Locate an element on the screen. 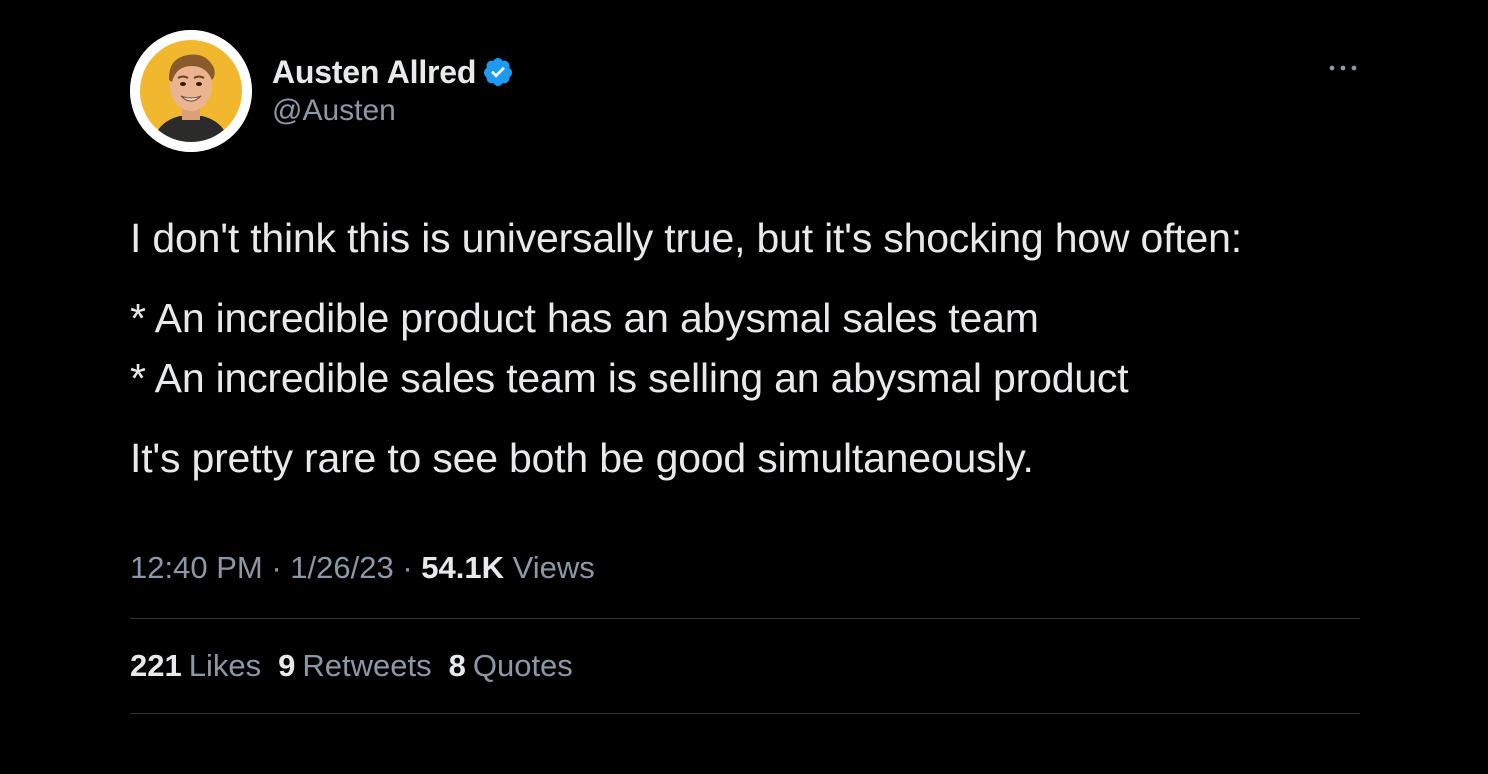 This screenshot has height=774, width=1488. retweets-label: Retweets is located at coordinates (367, 665).